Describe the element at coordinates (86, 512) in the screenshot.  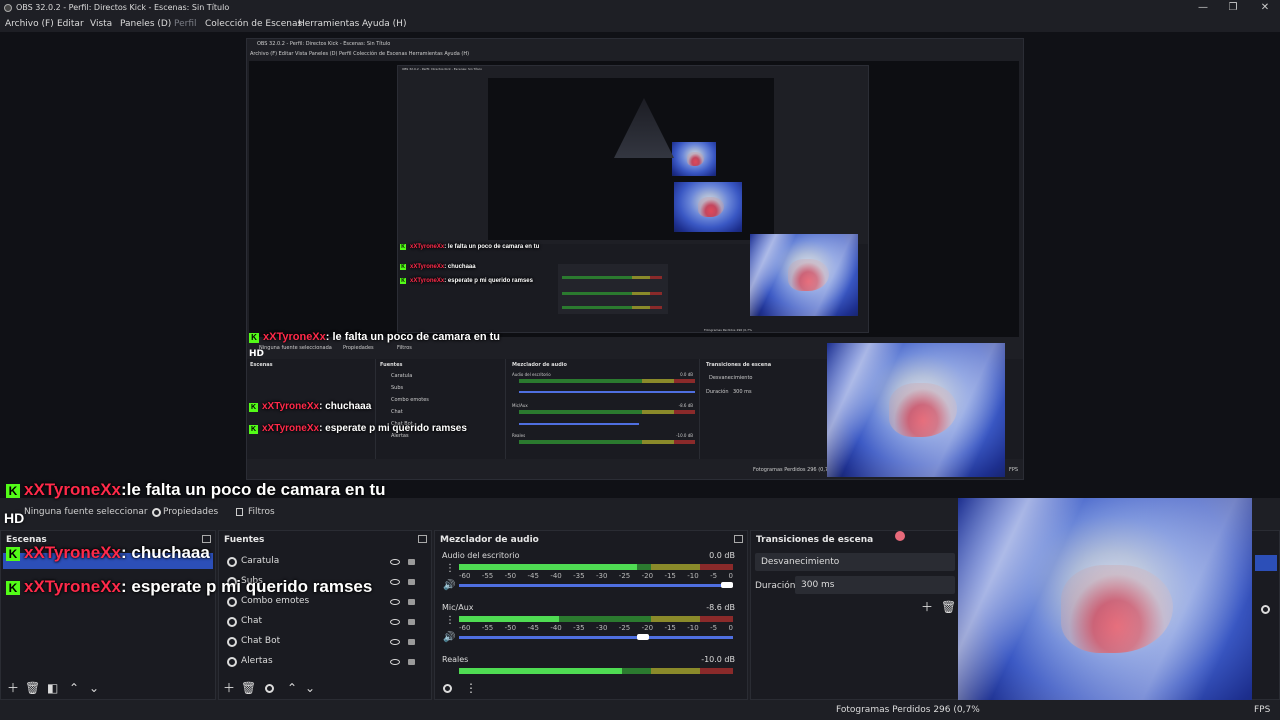
I see `no-source-label: Ninguna fuente seleccionar` at that location.